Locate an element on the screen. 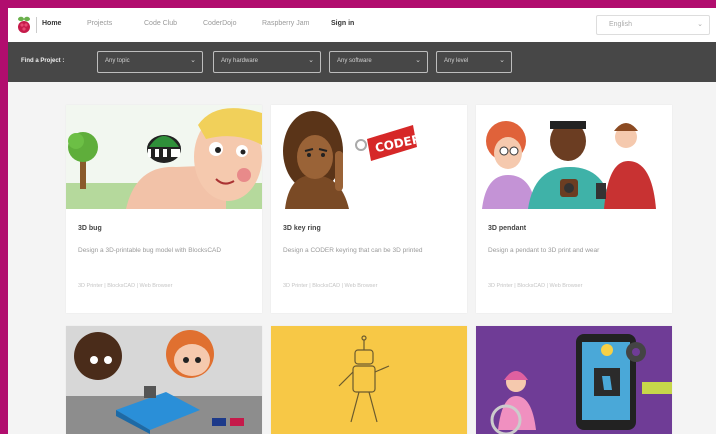 The height and width of the screenshot is (434, 716). nav-sign-in-link: Sign in is located at coordinates (342, 23).